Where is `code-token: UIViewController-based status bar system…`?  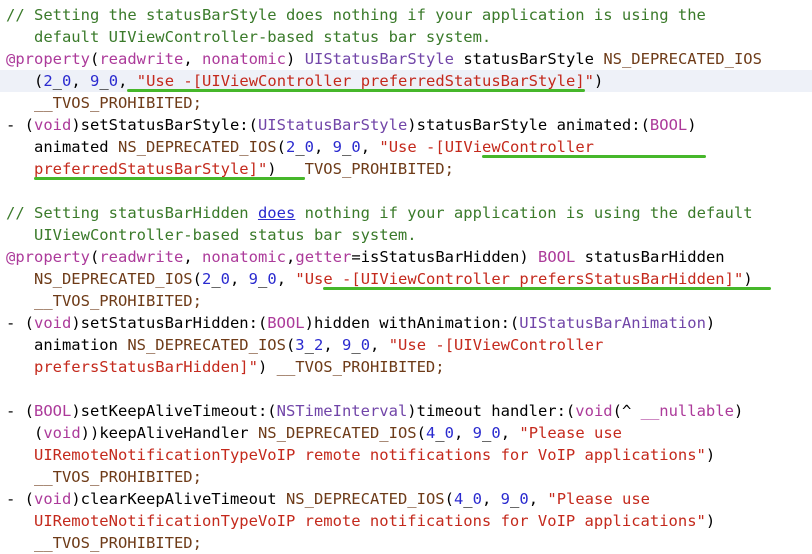
code-token: UIViewController-based status bar system… is located at coordinates (225, 235).